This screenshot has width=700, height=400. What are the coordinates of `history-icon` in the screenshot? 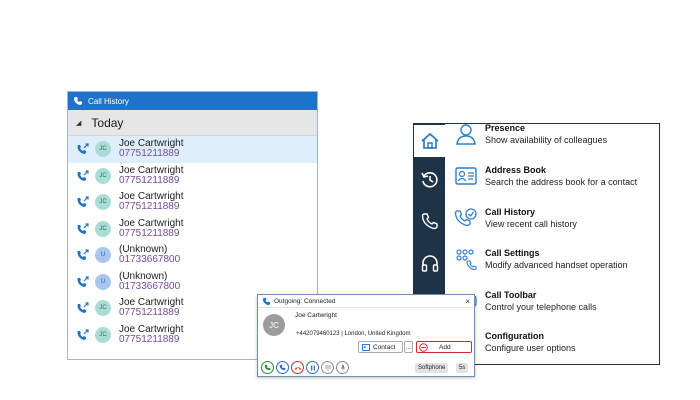 It's located at (429, 180).